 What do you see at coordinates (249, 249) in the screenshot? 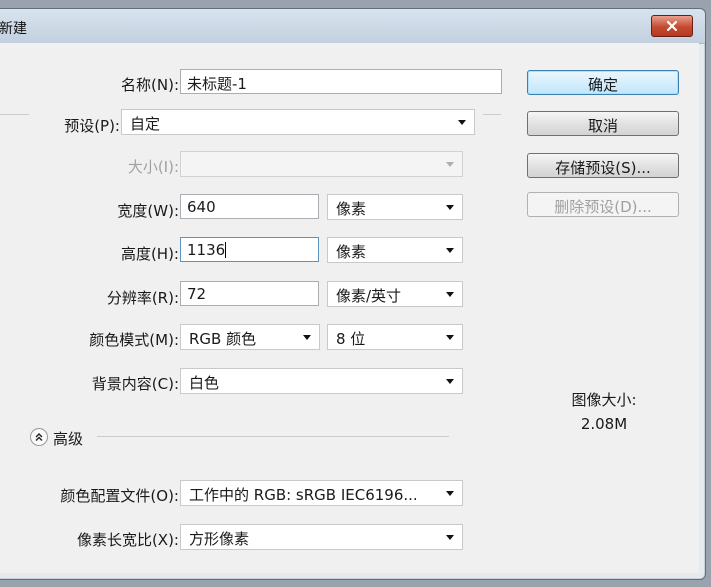
I see `height-input: 1136` at bounding box center [249, 249].